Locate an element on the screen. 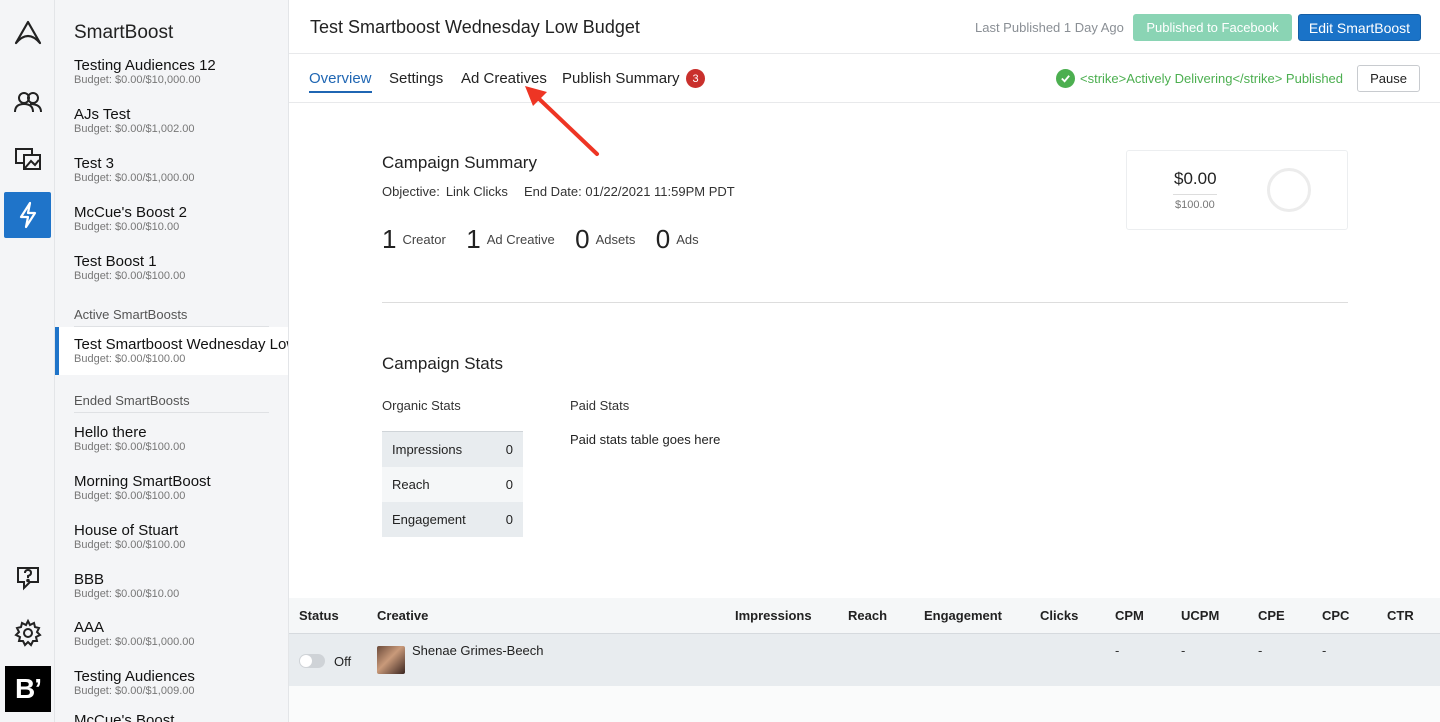  paid-stats-placeholder: Paid stats table goes here is located at coordinates (645, 439).